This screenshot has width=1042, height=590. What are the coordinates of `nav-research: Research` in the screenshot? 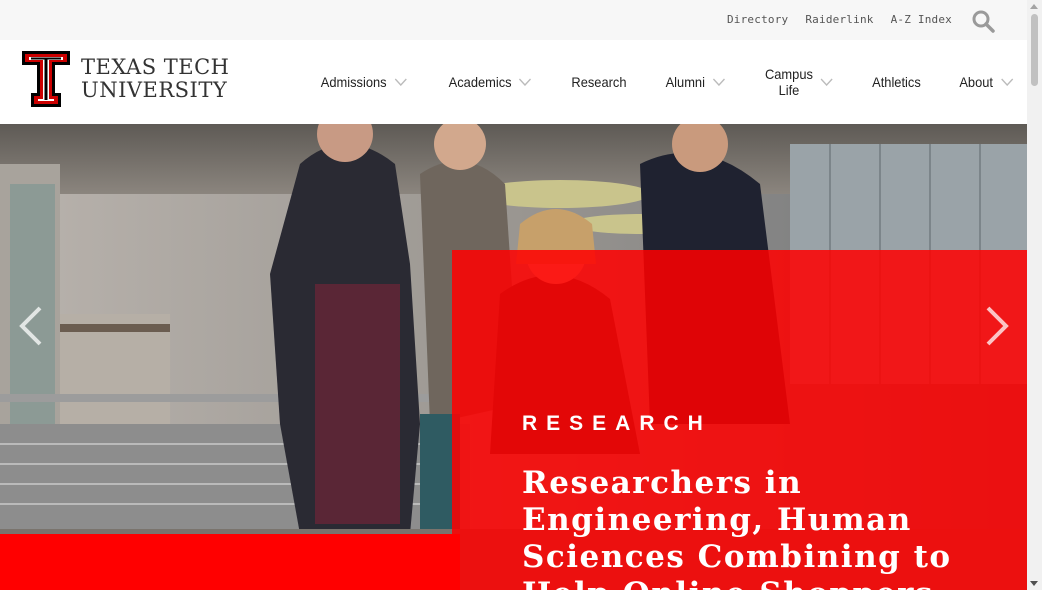 It's located at (599, 82).